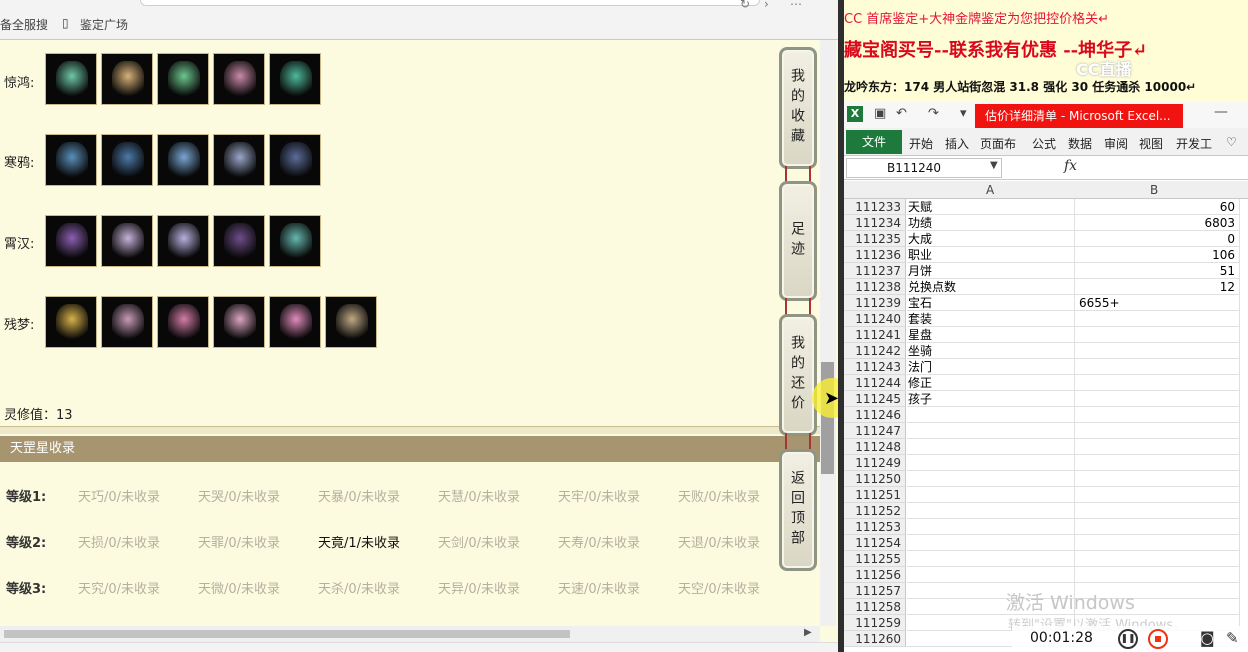 Image resolution: width=1248 pixels, height=652 pixels. Describe the element at coordinates (1221, 112) in the screenshot. I see `minimize-icon: —` at that location.